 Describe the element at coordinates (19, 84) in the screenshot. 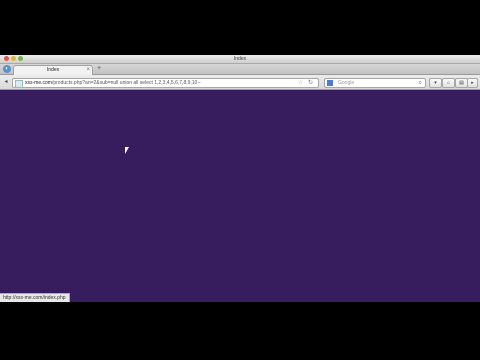

I see `site-identity-icon` at that location.